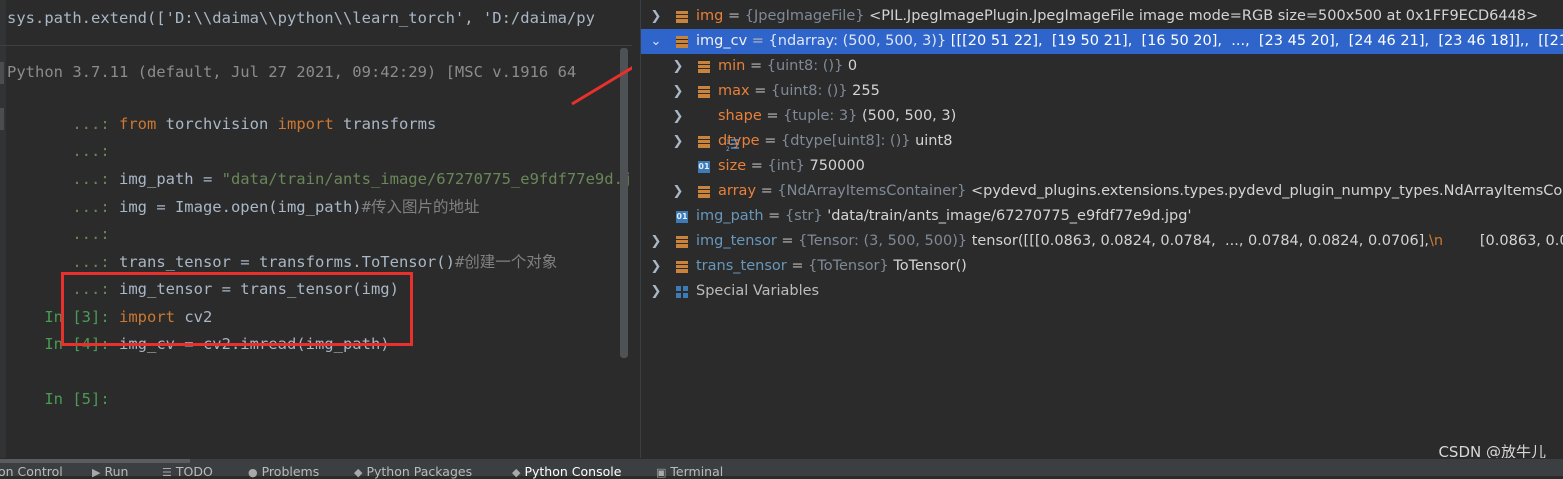 The width and height of the screenshot is (1563, 479). Describe the element at coordinates (1492, 450) in the screenshot. I see `csdn-watermark: CSDN @放牛儿` at that location.